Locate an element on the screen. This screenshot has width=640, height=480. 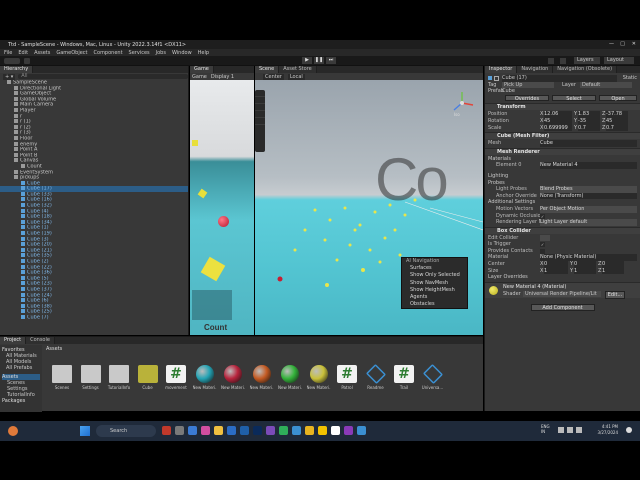
nav-agents: Agents is located at coordinates (434, 297).